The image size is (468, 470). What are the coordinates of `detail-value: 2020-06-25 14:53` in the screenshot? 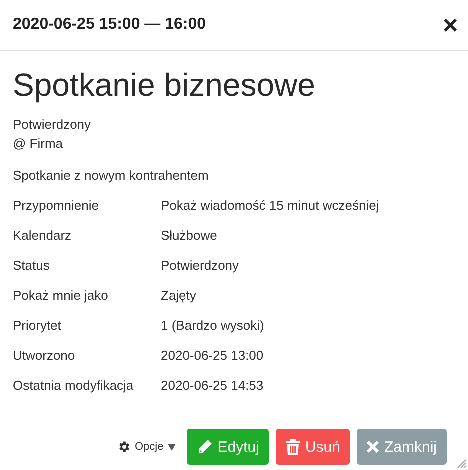 It's located at (213, 385).